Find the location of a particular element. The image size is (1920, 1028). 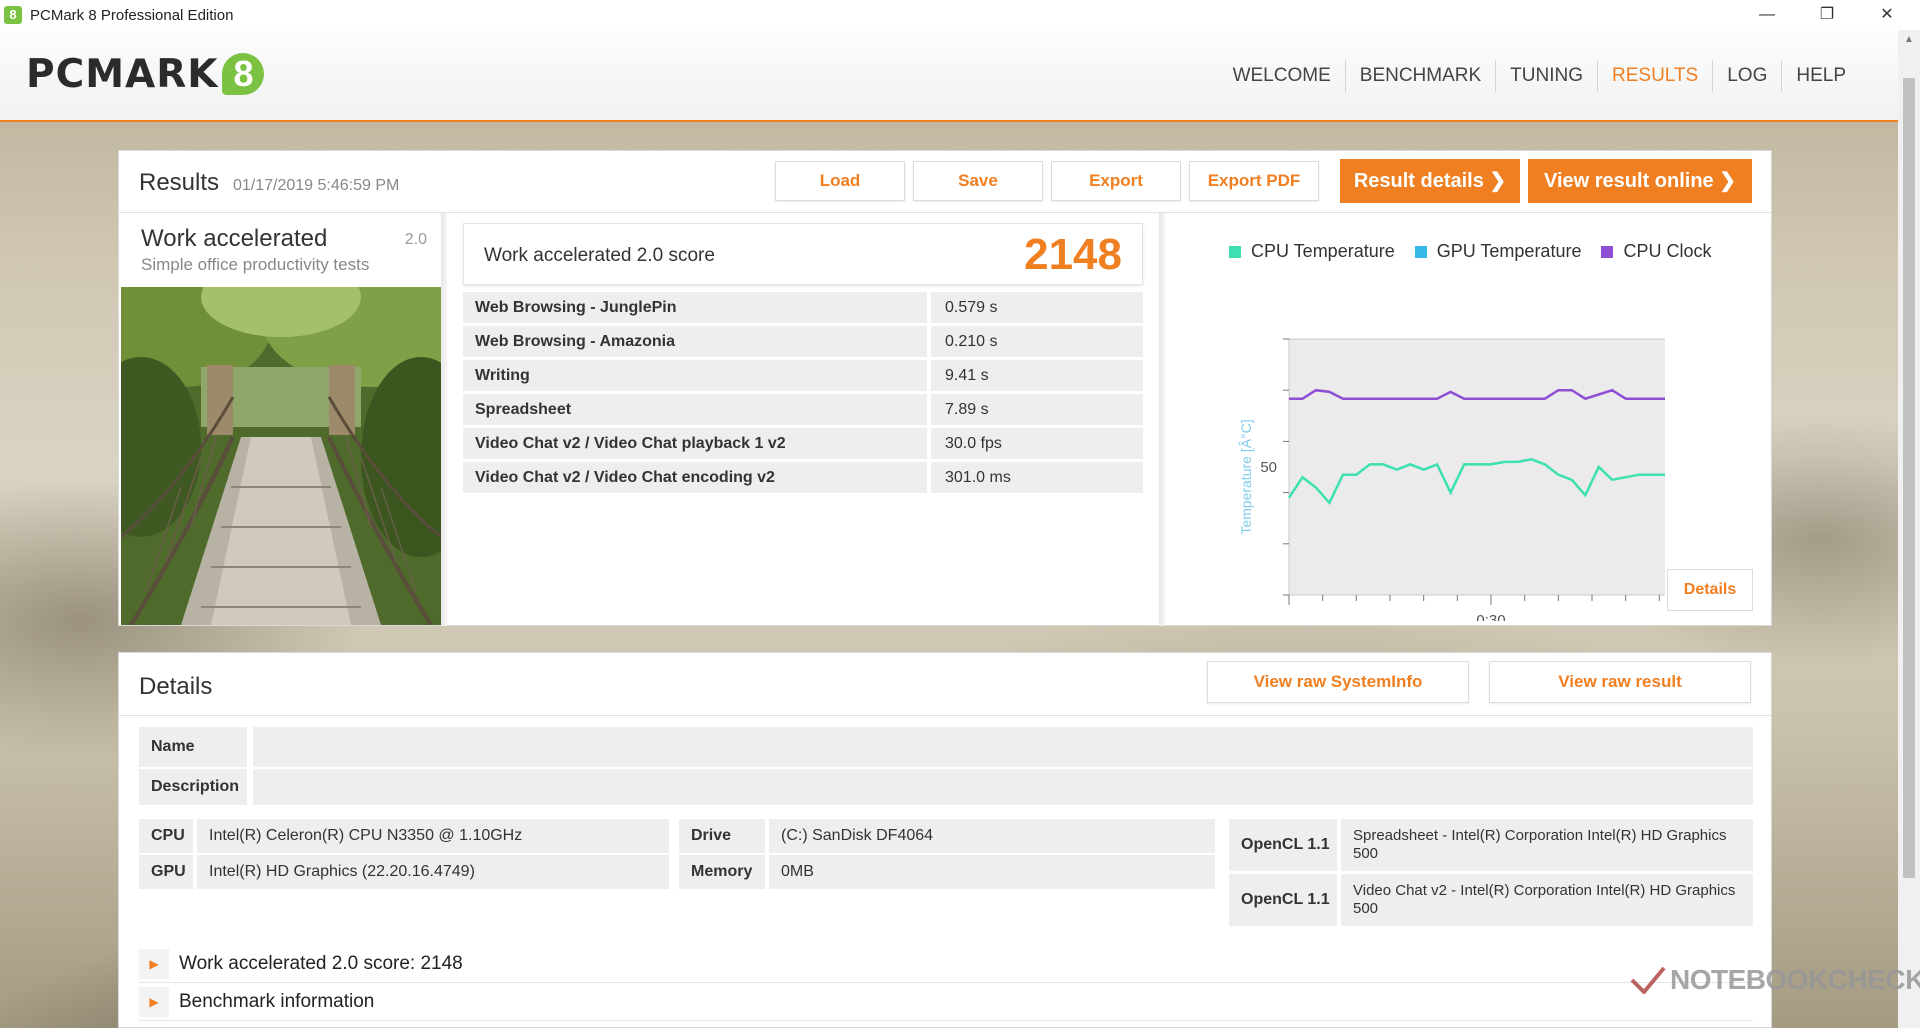

result-value: 0.210 s is located at coordinates (1037, 341).